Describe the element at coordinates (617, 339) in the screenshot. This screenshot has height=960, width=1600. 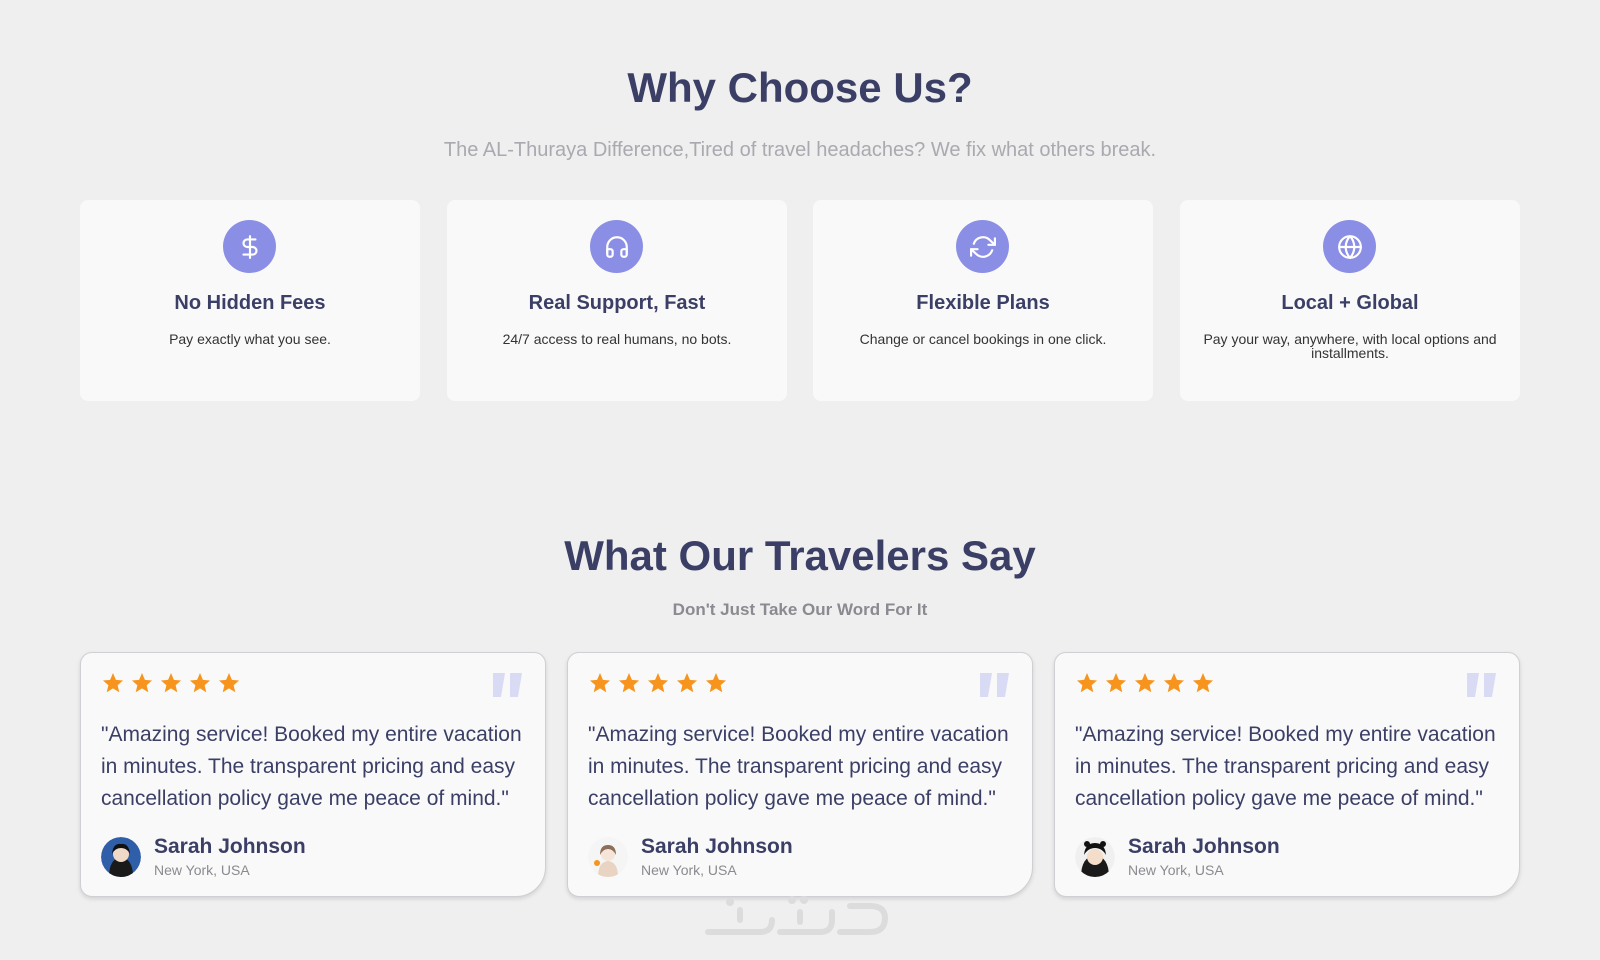
I see `feature-description: 24/7 access to real humans, no bots.` at that location.